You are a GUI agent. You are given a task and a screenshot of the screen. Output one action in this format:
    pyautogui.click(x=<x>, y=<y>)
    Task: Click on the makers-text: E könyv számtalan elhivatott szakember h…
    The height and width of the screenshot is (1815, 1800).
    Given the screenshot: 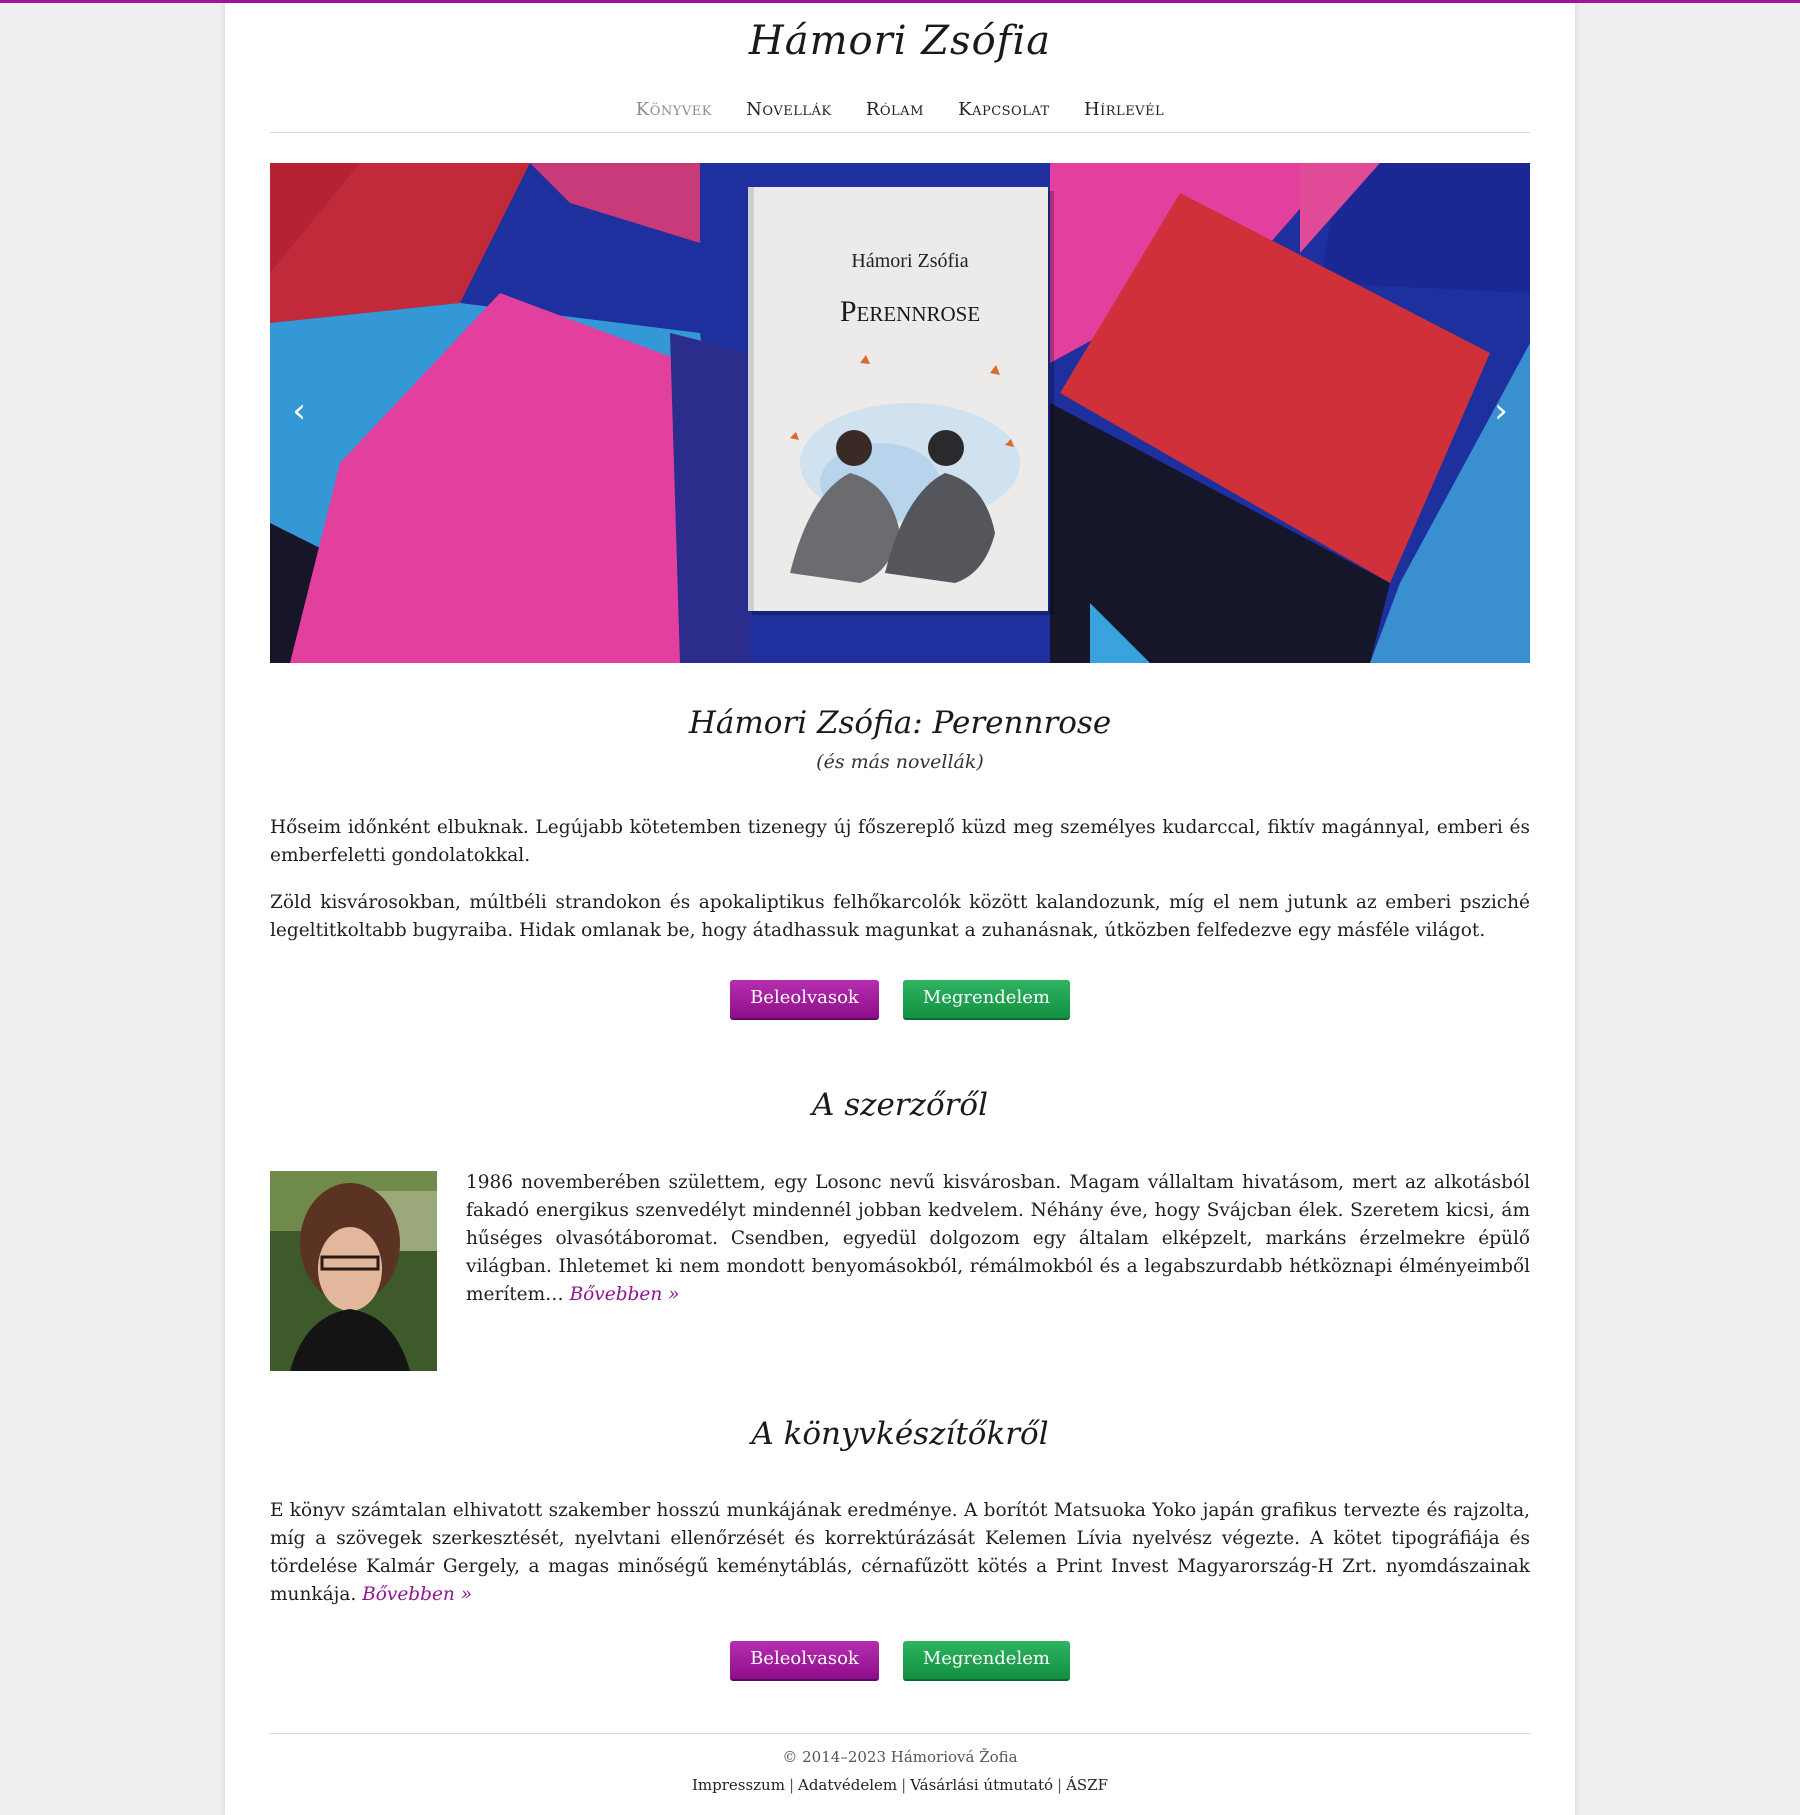 What is the action you would take?
    pyautogui.click(x=900, y=1553)
    